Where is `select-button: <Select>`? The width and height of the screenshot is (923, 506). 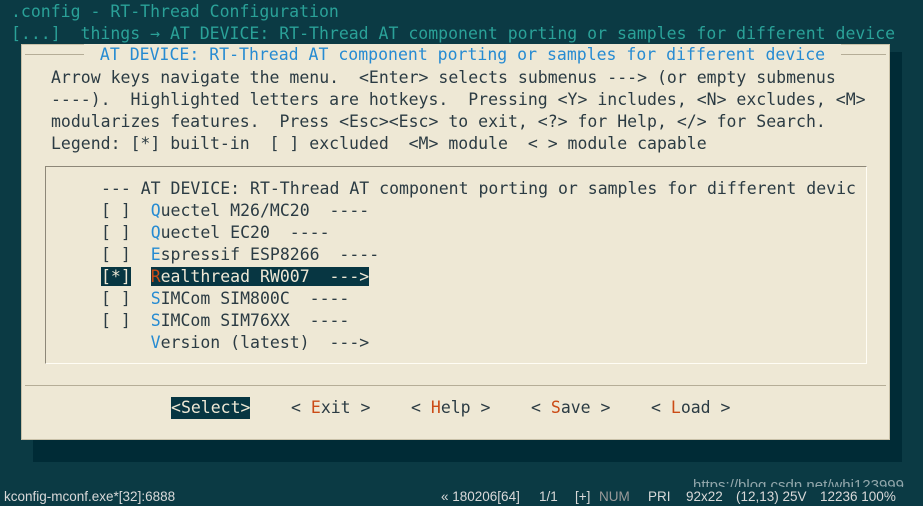
select-button: <Select> is located at coordinates (211, 408).